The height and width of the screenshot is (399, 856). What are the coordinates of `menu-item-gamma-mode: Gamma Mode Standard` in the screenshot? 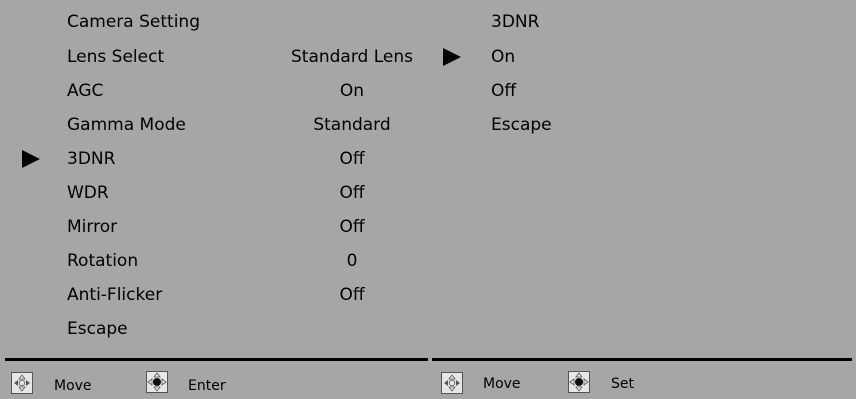 It's located at (214, 125).